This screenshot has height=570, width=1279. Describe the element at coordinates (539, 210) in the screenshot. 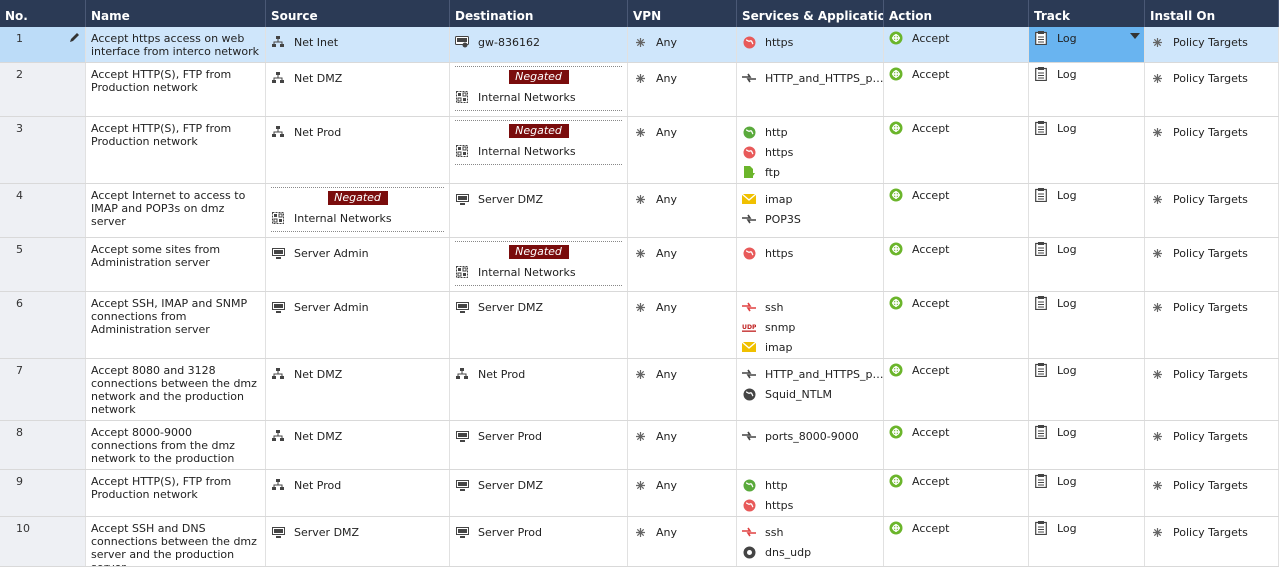

I see `destination-cell: Server DMZ` at that location.